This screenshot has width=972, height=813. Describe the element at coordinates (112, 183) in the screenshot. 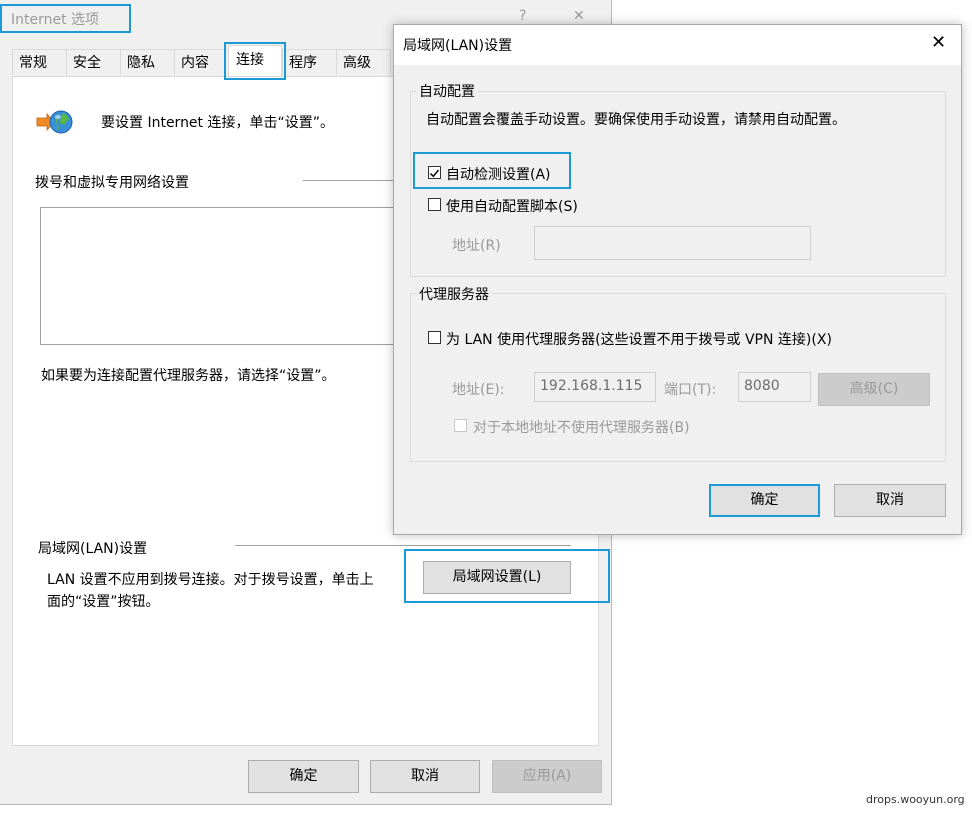

I see `dialup-section-title: 拨号和虚拟专用网络设置` at that location.